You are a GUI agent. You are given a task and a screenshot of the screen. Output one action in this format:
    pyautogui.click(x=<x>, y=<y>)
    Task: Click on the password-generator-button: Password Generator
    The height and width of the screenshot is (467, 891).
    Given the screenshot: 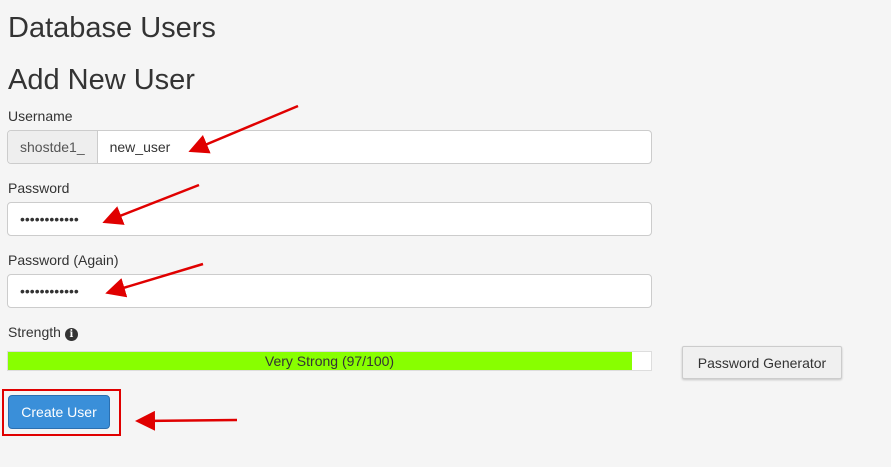 What is the action you would take?
    pyautogui.click(x=762, y=362)
    